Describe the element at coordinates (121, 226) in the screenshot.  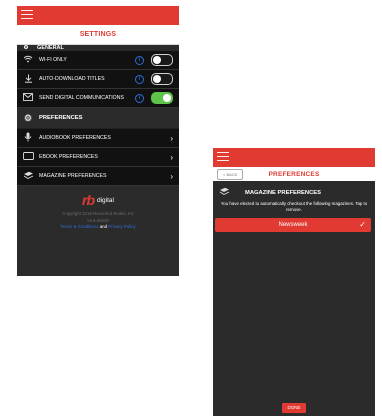
I see `privacy-link: Privacy Policy` at that location.